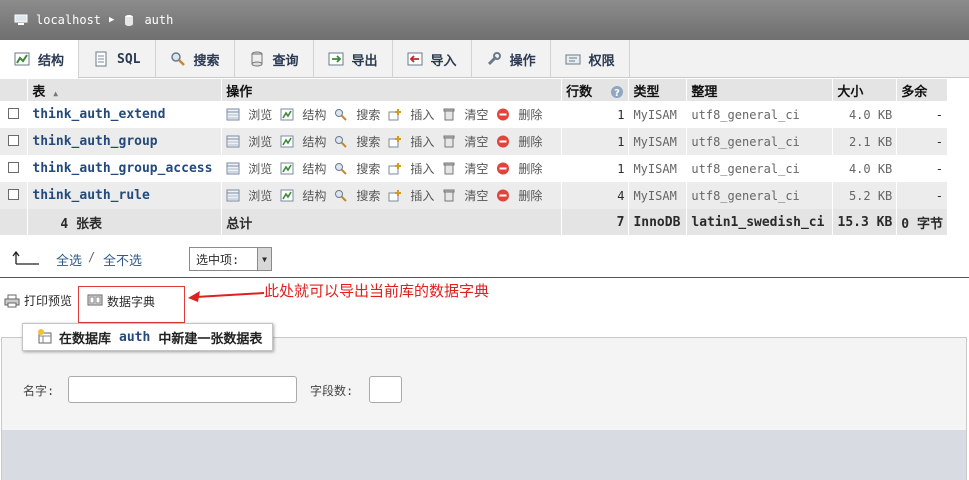 The image size is (969, 480). I want to click on table-name-link: think_auth_extend, so click(125, 114).